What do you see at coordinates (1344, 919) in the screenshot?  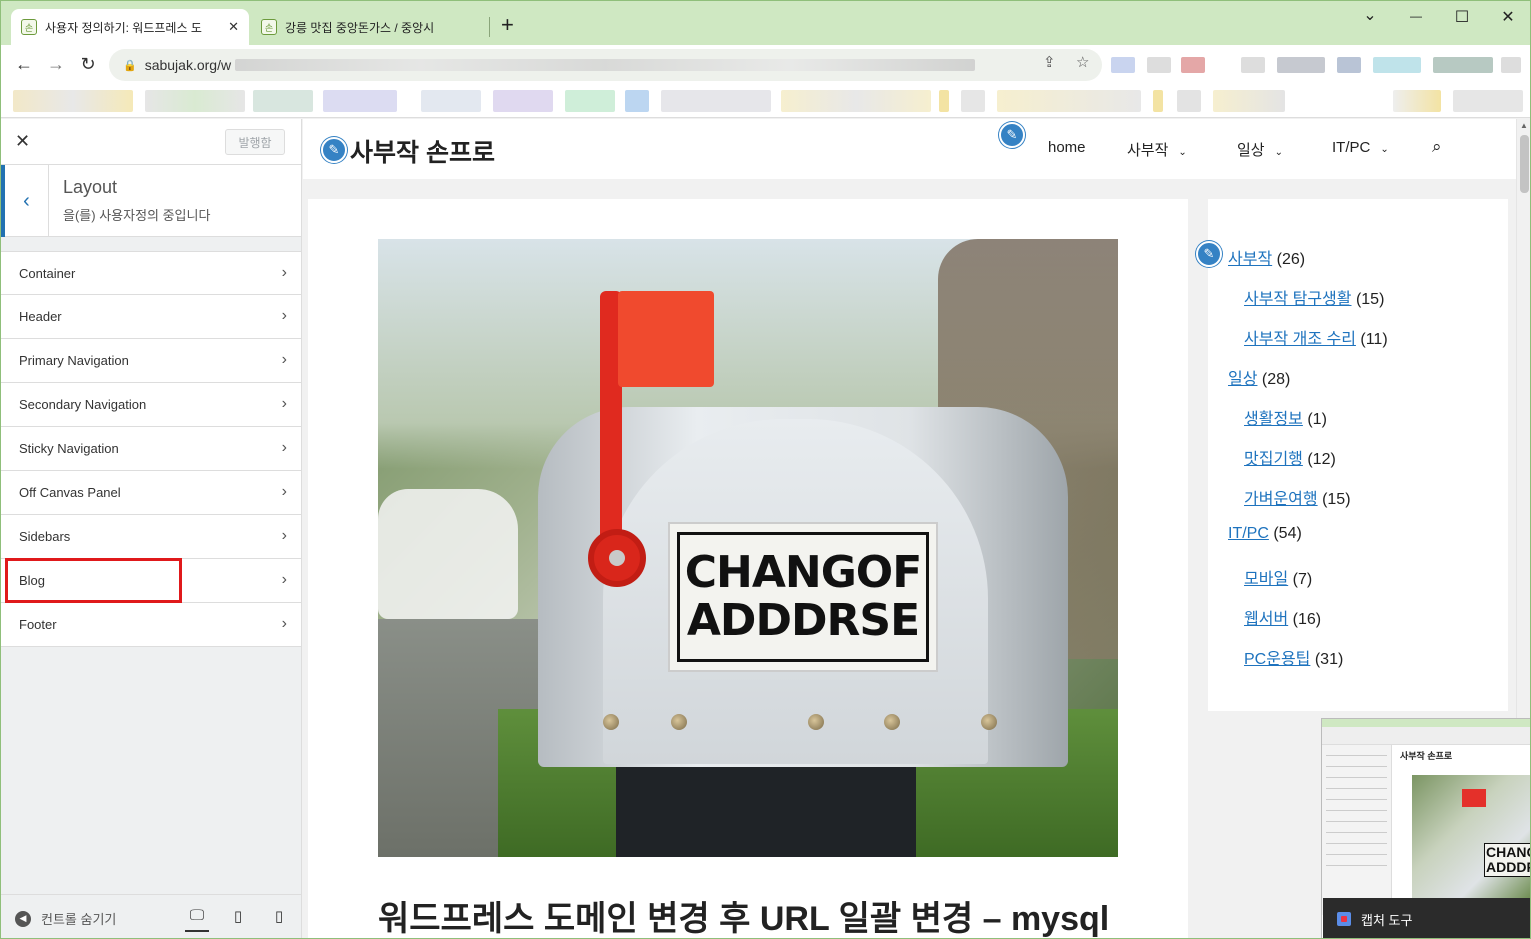 I see `snipping-tool-icon` at bounding box center [1344, 919].